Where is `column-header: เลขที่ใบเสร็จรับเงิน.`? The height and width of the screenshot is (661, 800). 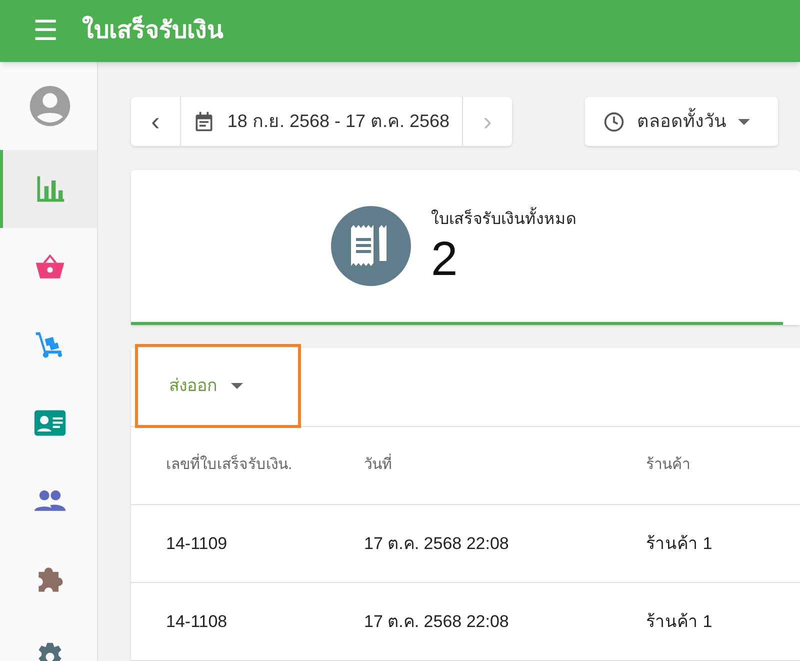 column-header: เลขที่ใบเสร็จรับเงิน. is located at coordinates (265, 465).